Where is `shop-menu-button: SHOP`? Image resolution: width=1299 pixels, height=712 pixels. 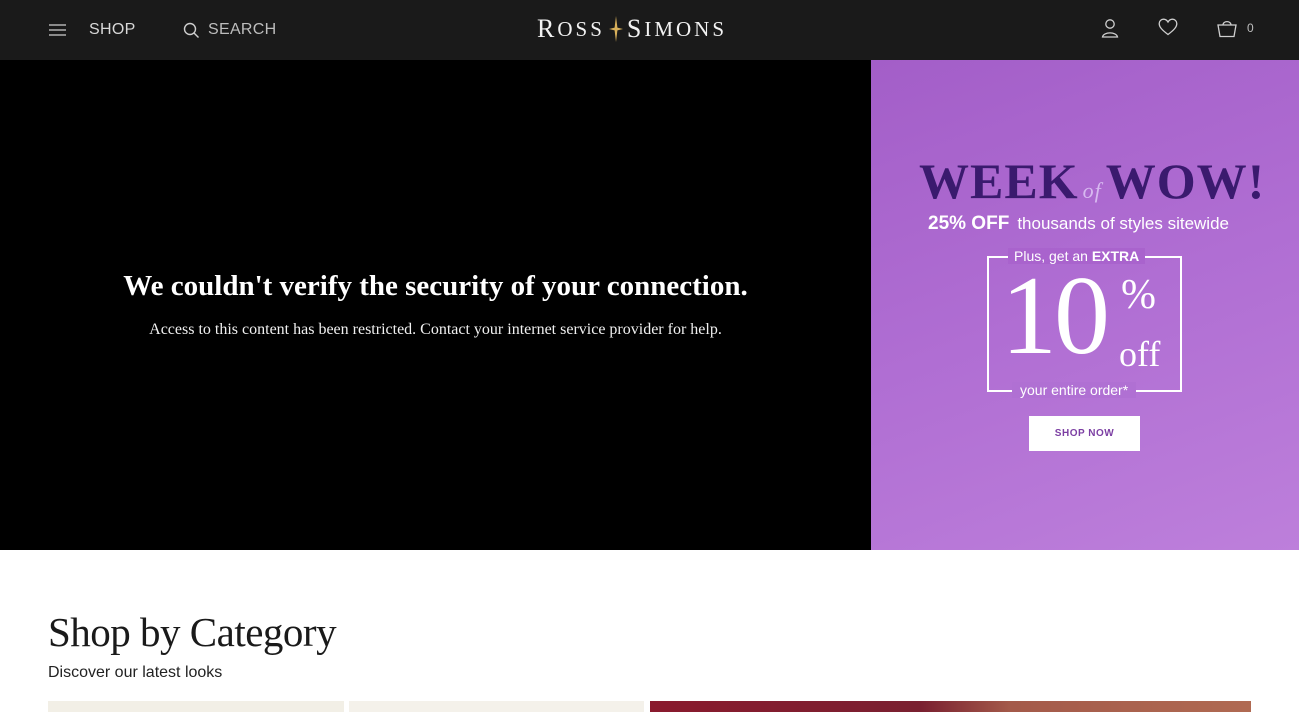
shop-menu-button: SHOP is located at coordinates (92, 30).